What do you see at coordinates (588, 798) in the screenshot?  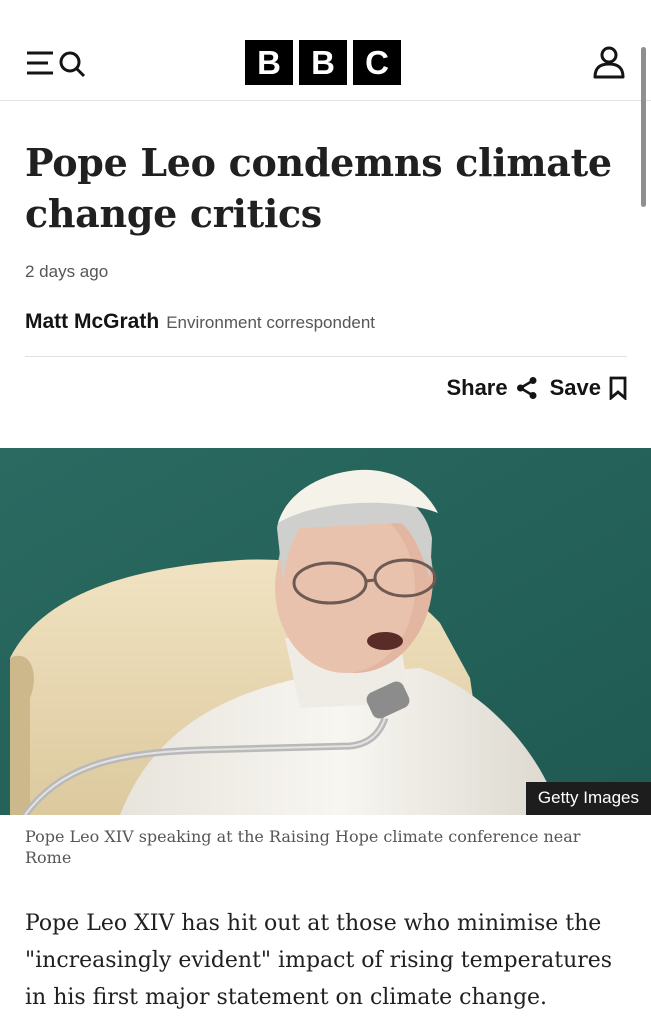 I see `image-credit: Getty Images` at bounding box center [588, 798].